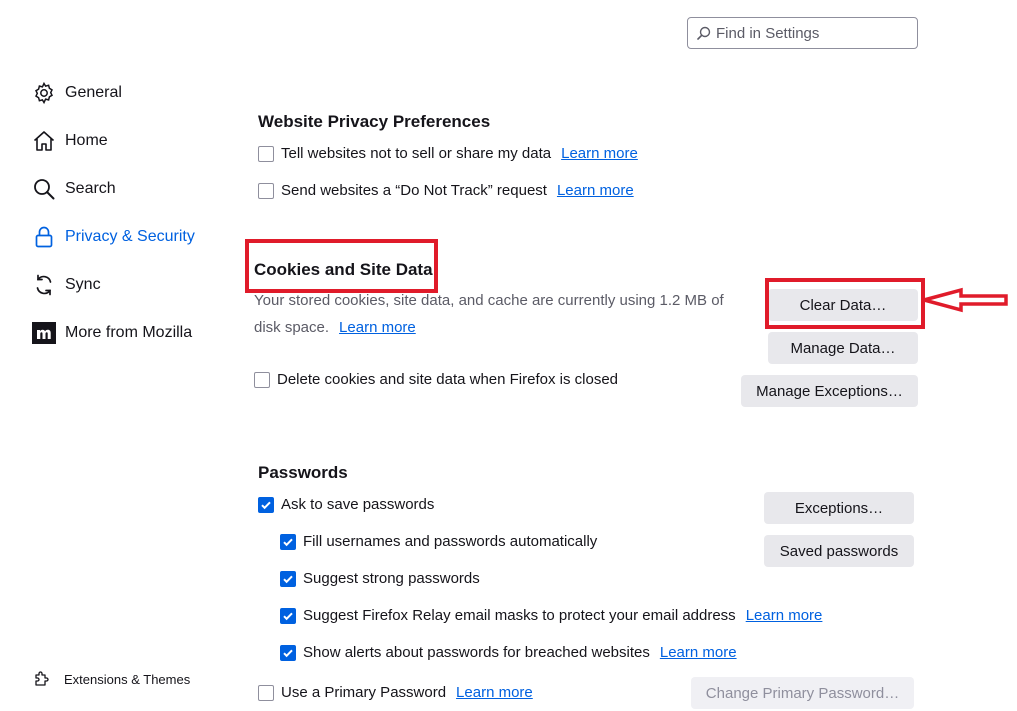 This screenshot has height=711, width=1017. Describe the element at coordinates (377, 327) in the screenshot. I see `cookies-learn-more-link: Learn more` at that location.